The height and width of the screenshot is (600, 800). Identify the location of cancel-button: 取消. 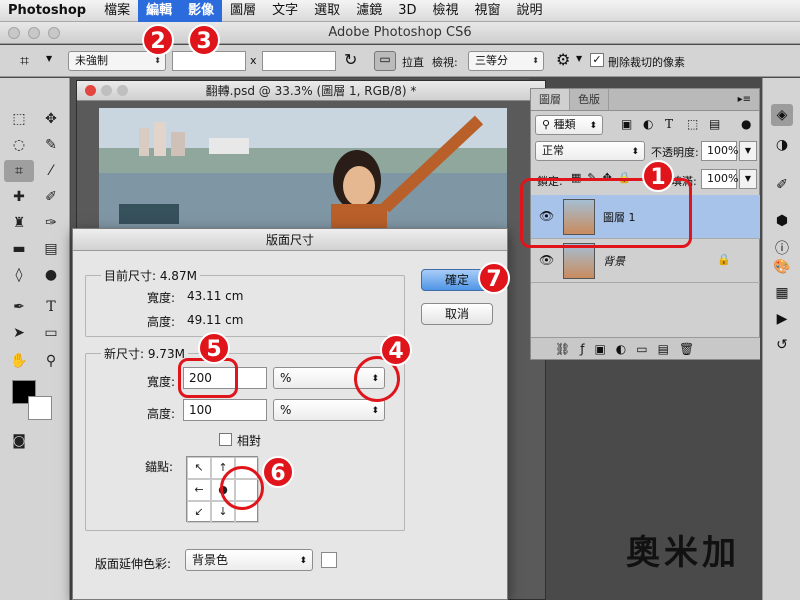
(457, 314).